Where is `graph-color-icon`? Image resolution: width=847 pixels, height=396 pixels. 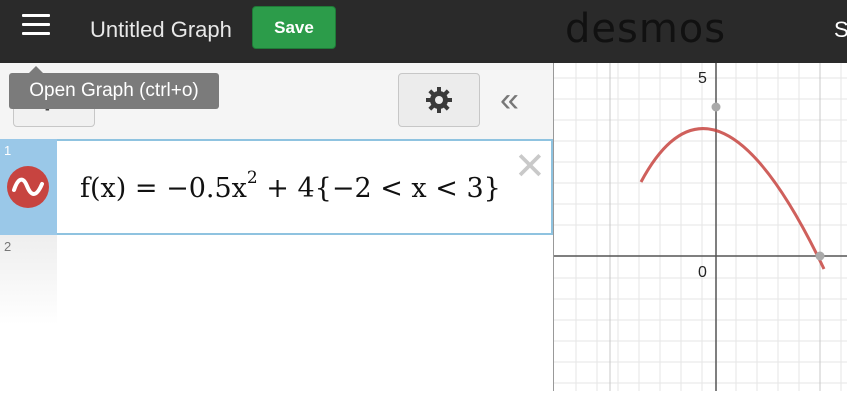 graph-color-icon is located at coordinates (28, 187).